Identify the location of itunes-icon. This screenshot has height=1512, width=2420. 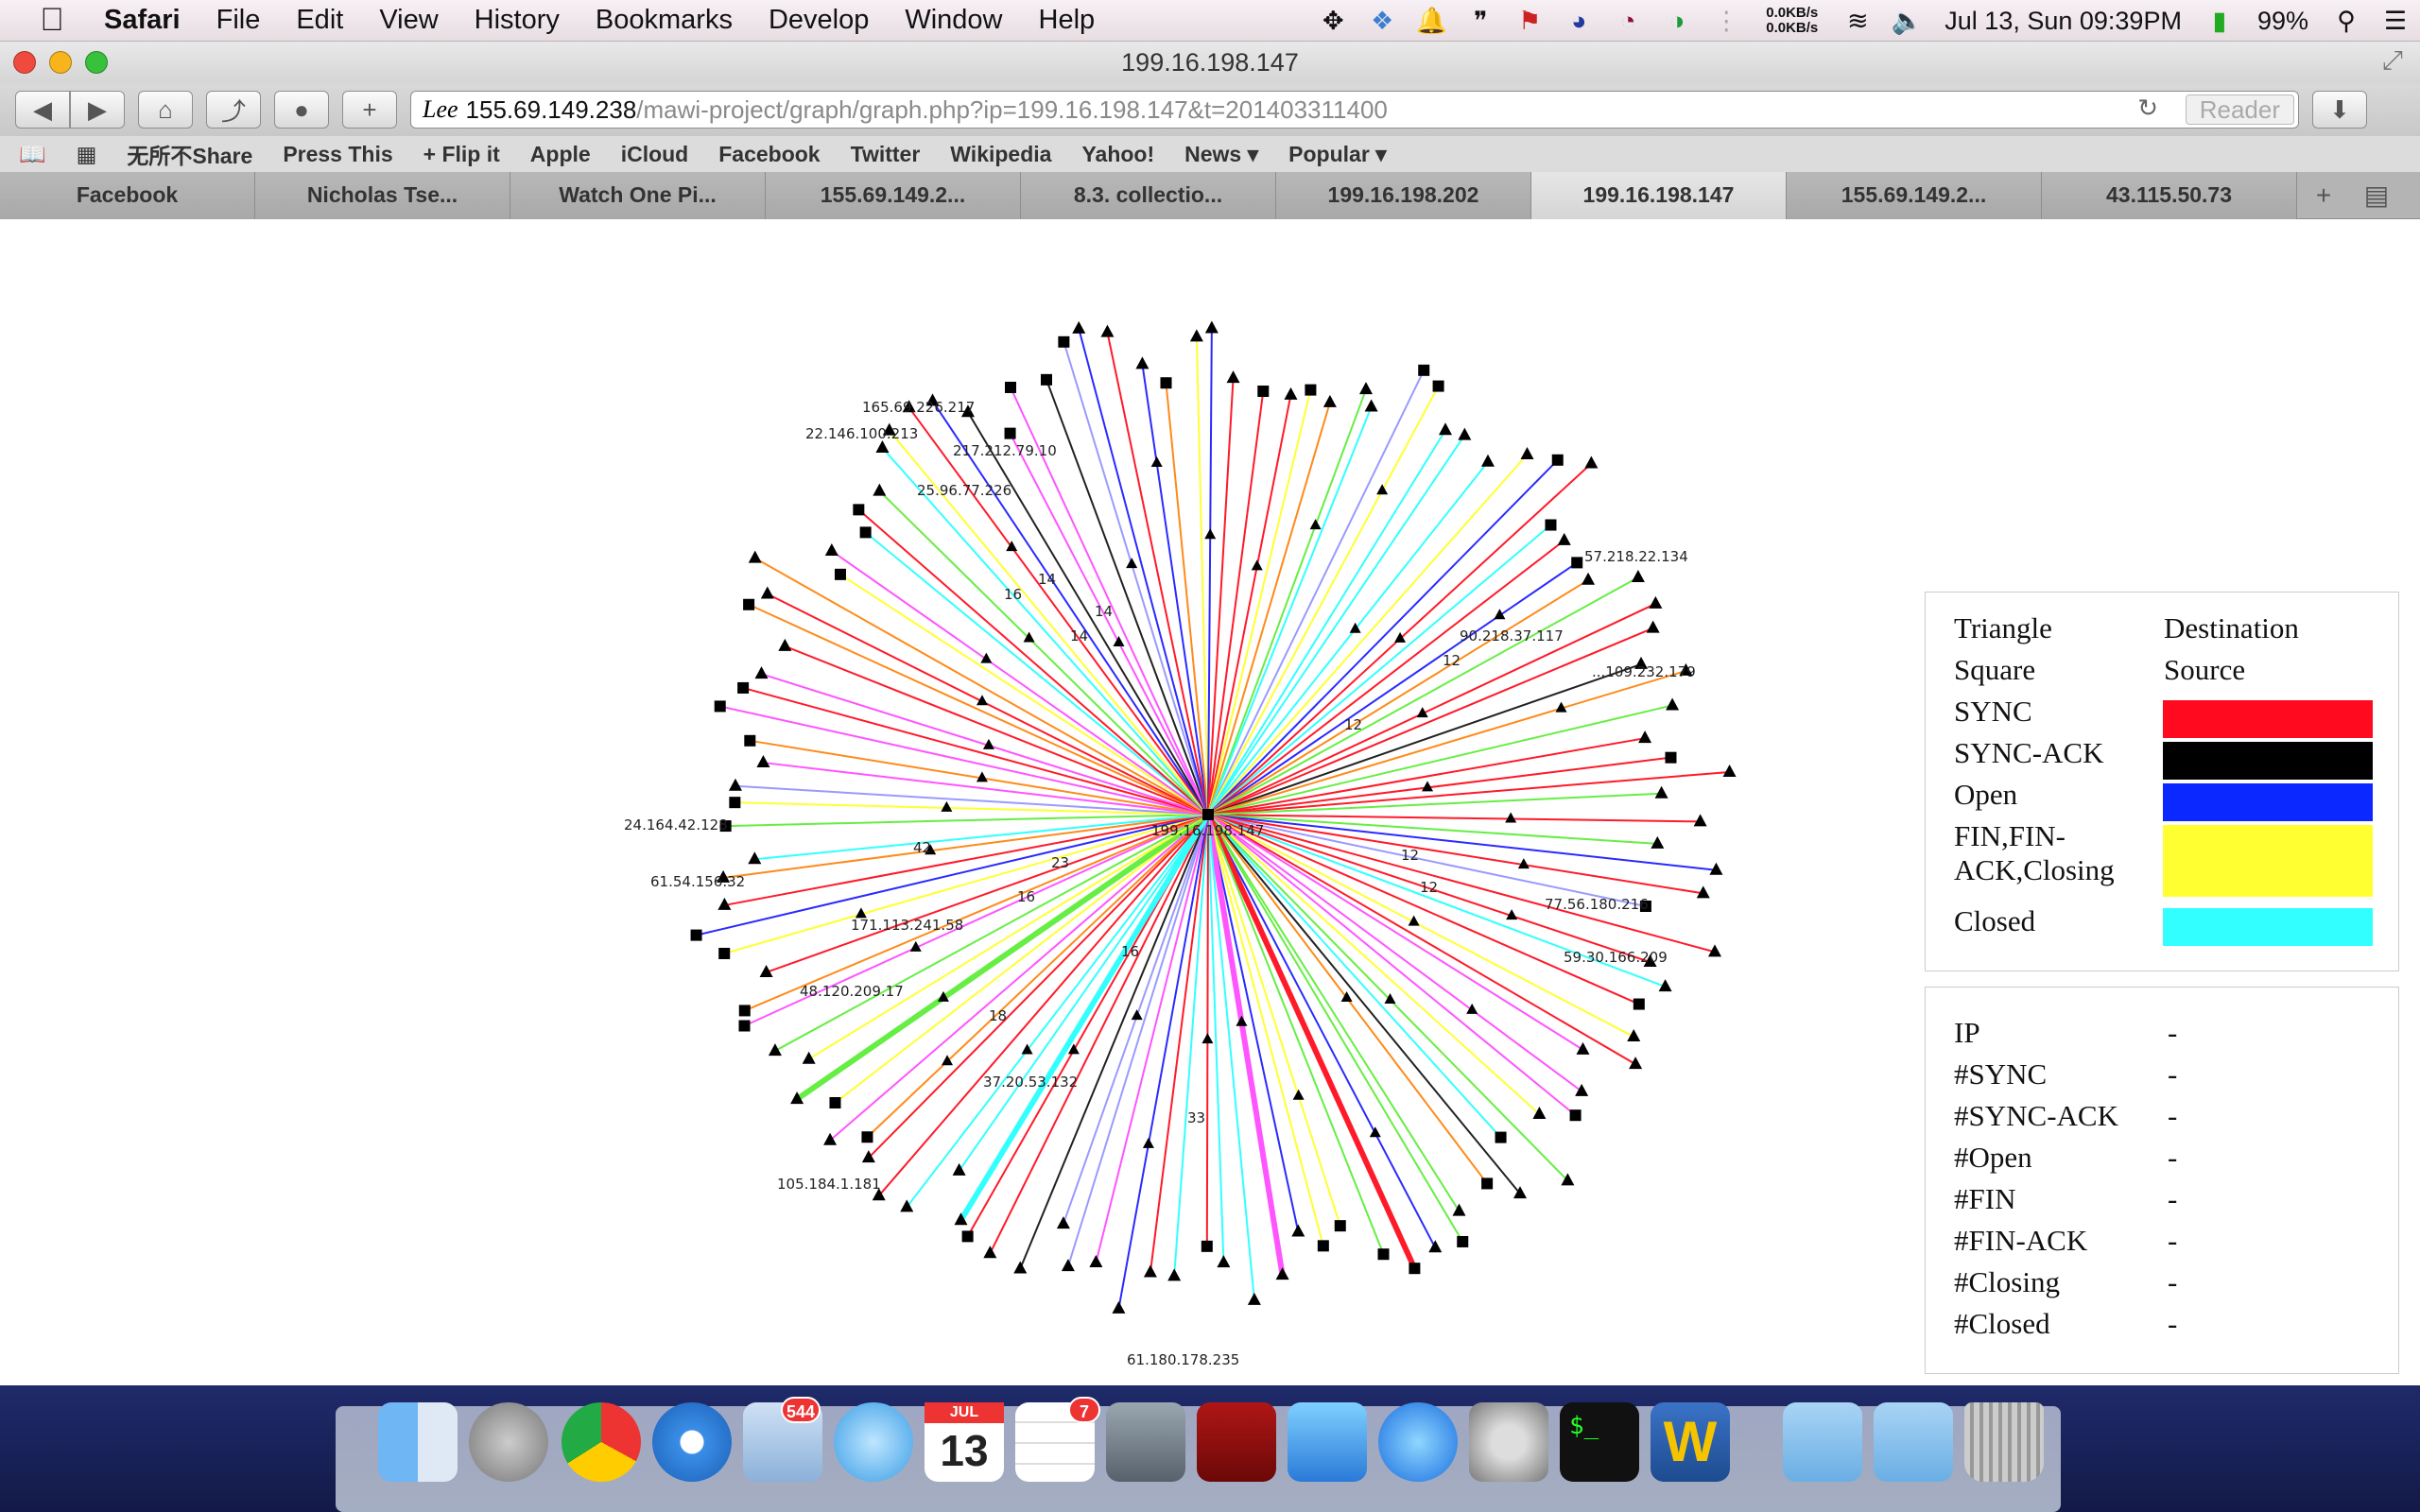
(1418, 1442).